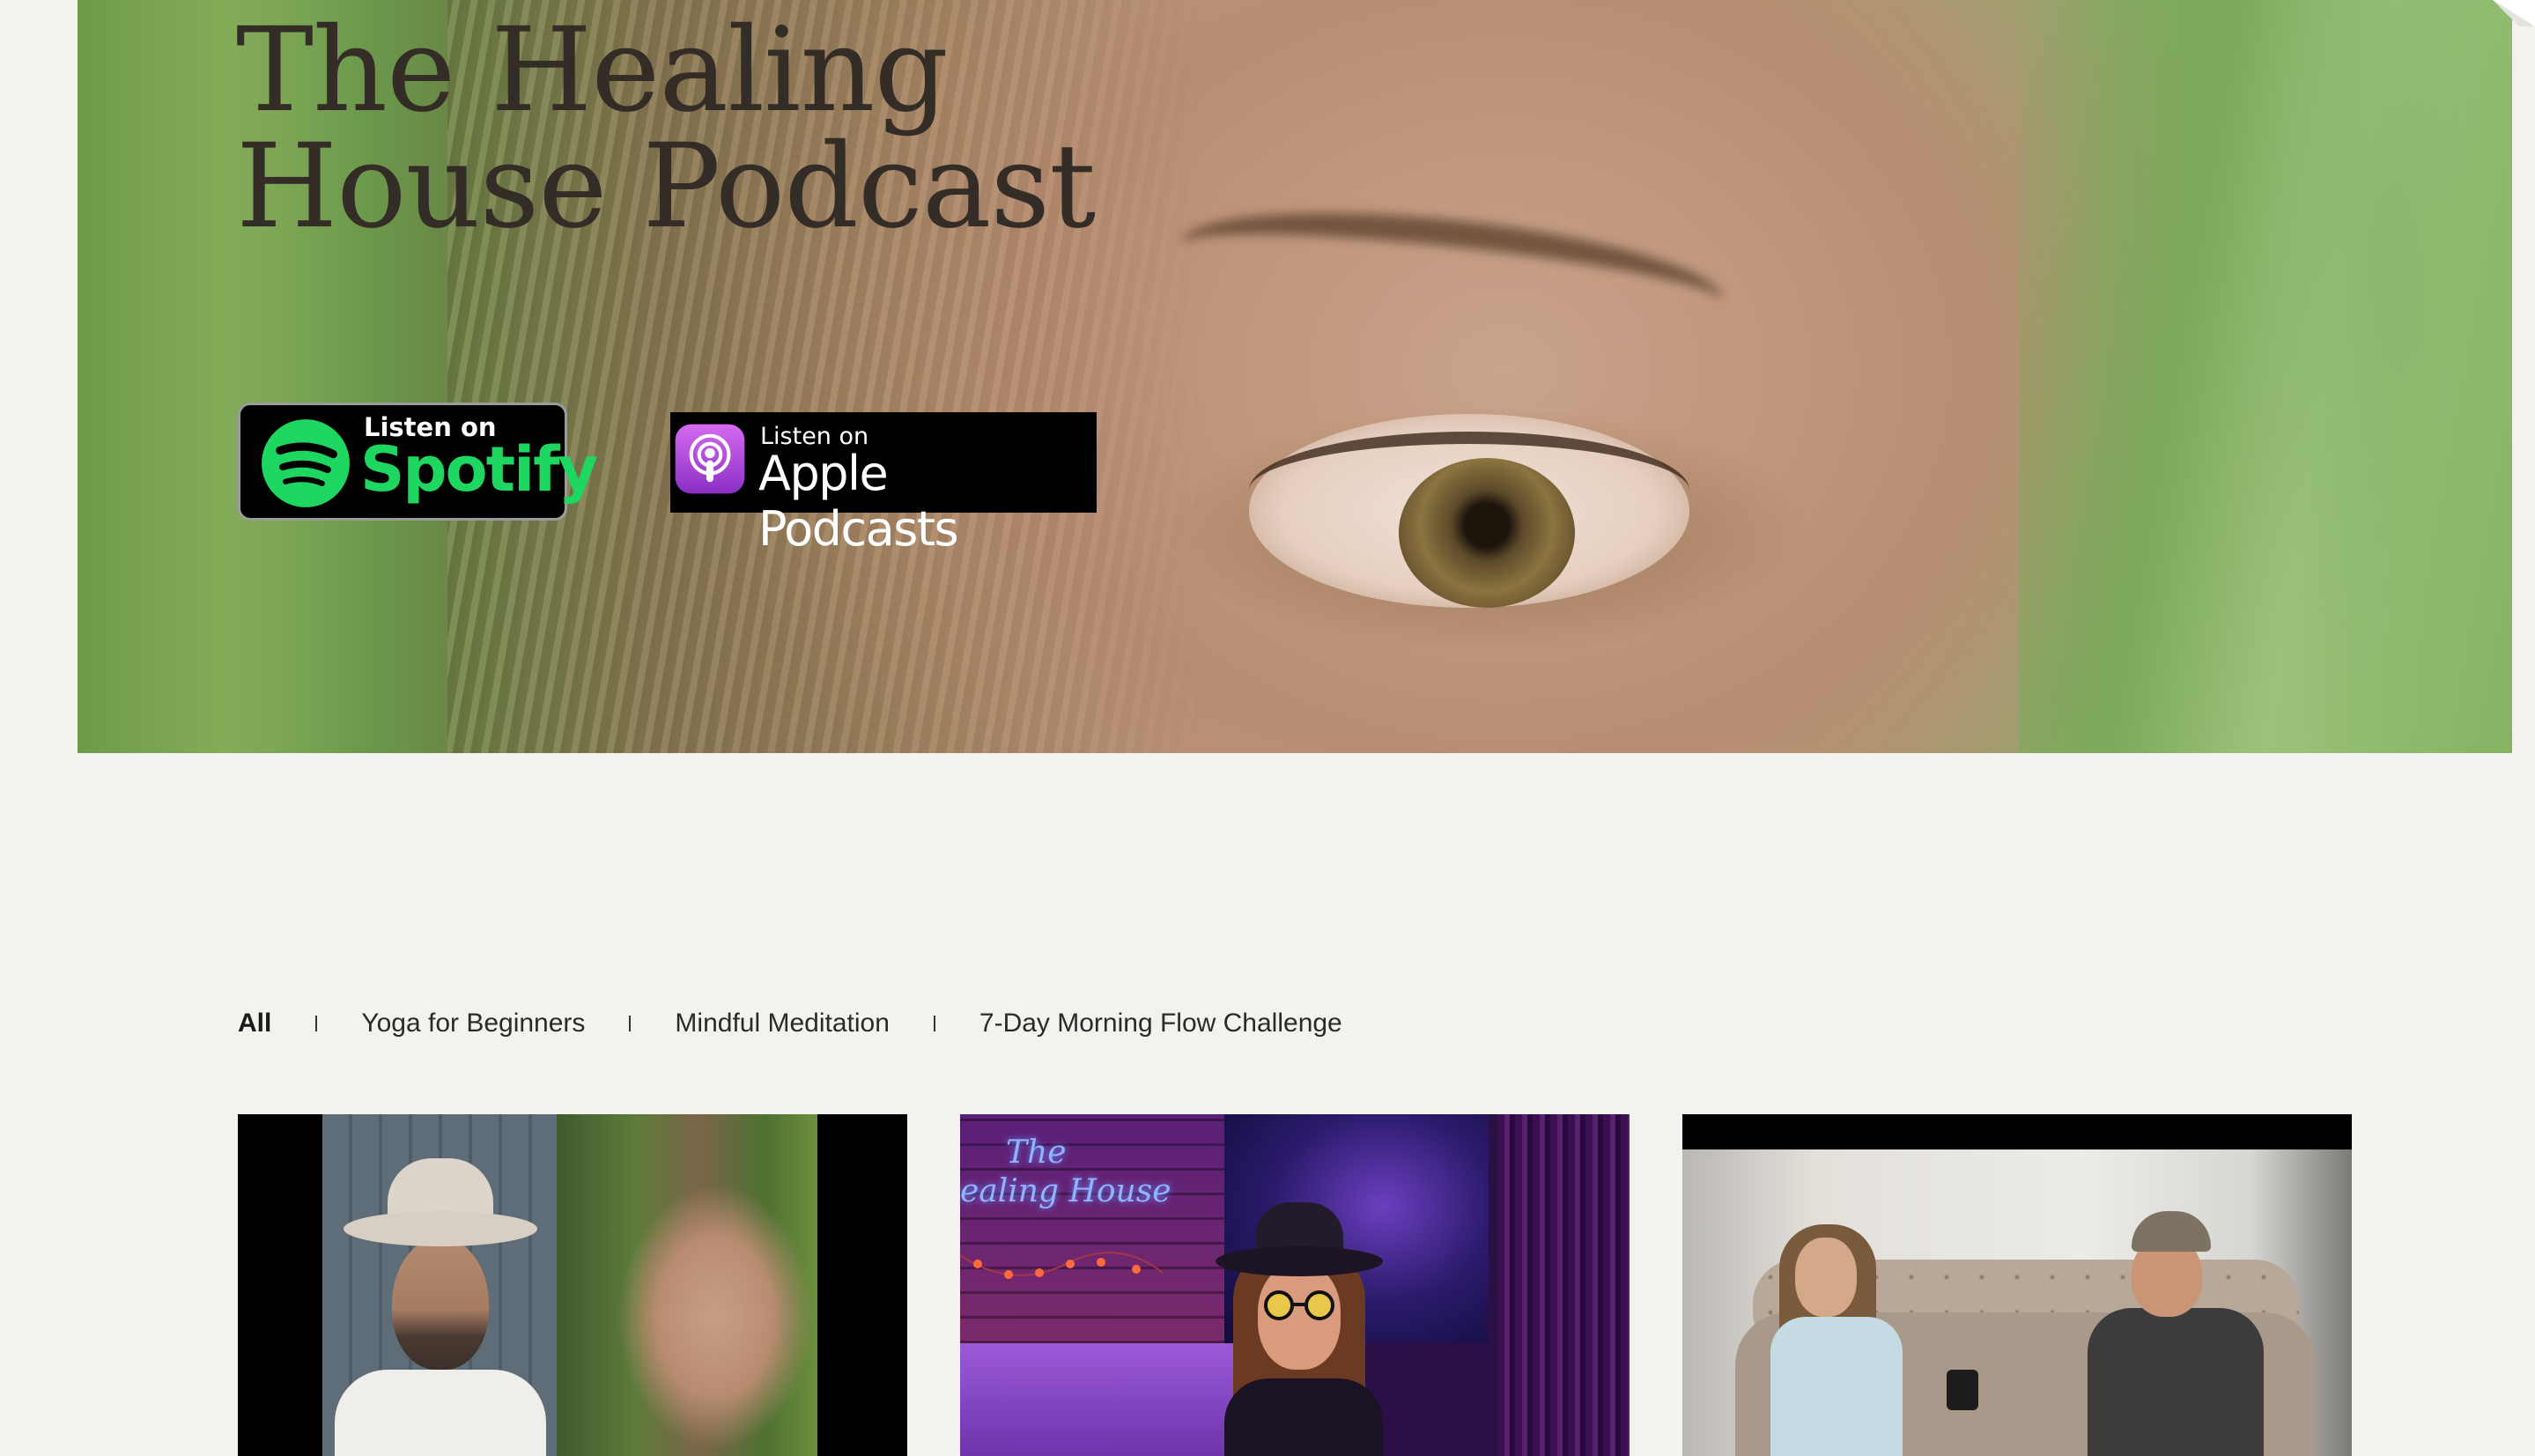  Describe the element at coordinates (1300, 1261) in the screenshot. I see `thumbnail-character-hat-brim` at that location.